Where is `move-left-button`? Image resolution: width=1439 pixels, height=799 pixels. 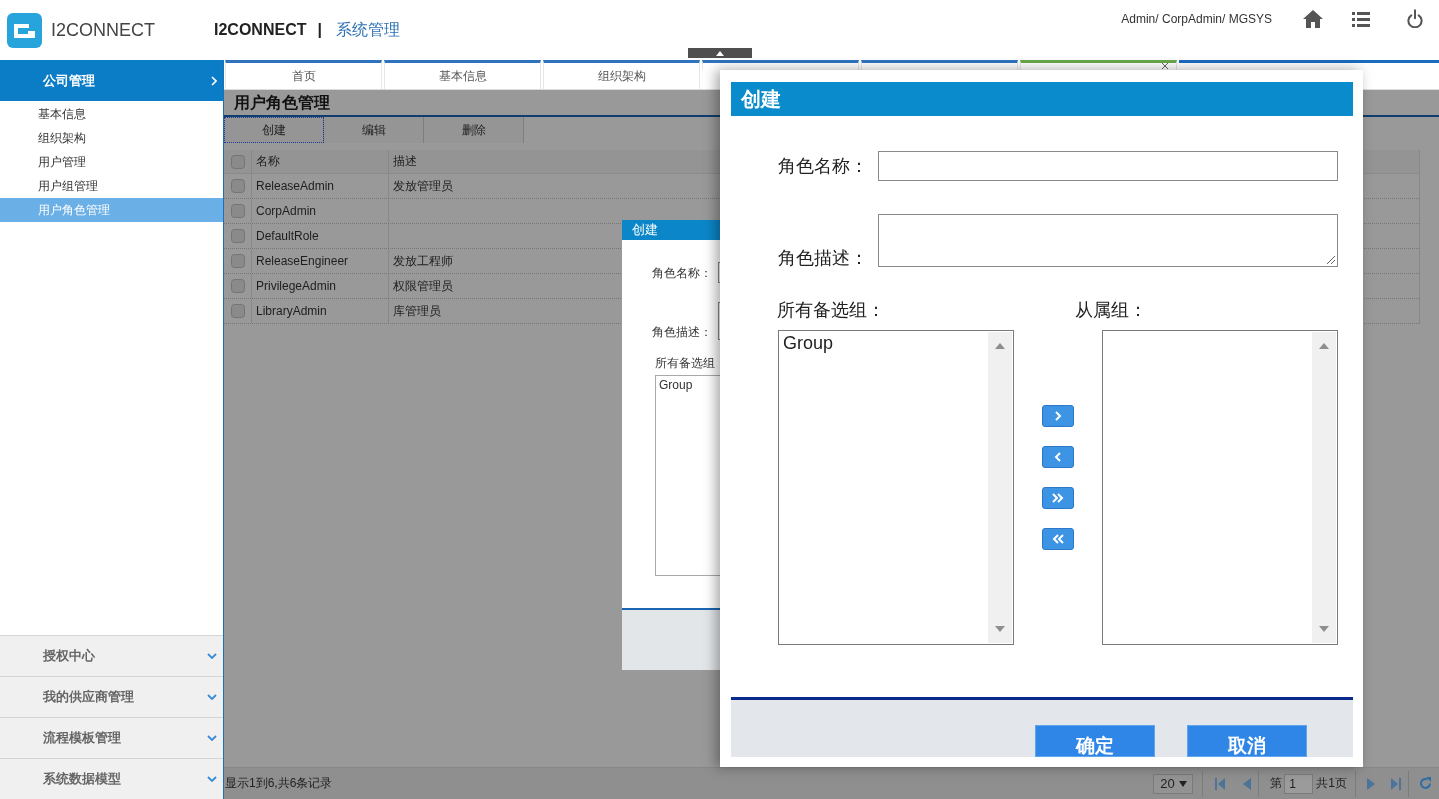 move-left-button is located at coordinates (1058, 457).